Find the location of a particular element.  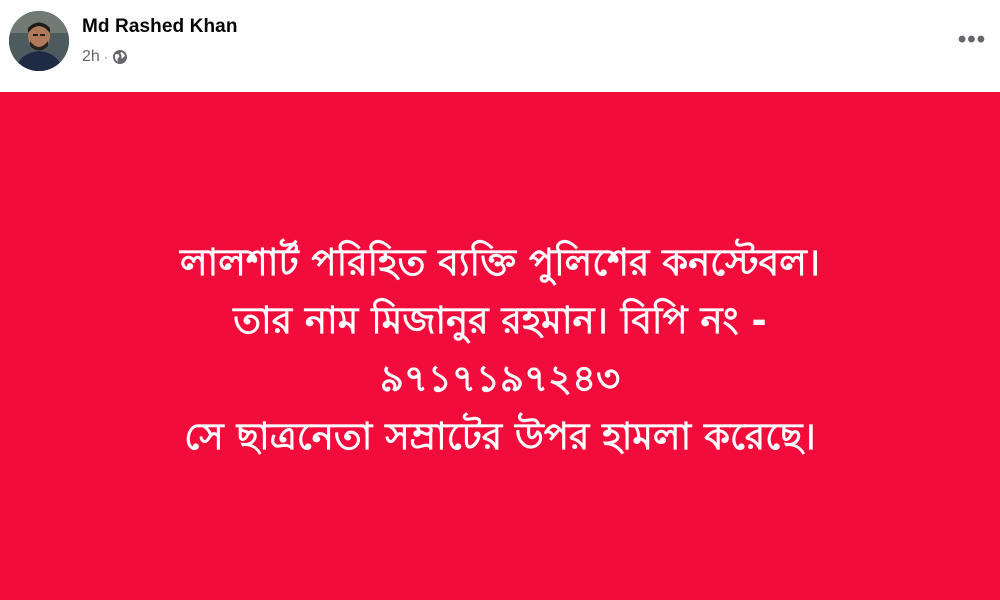

avatar-image is located at coordinates (39, 41).